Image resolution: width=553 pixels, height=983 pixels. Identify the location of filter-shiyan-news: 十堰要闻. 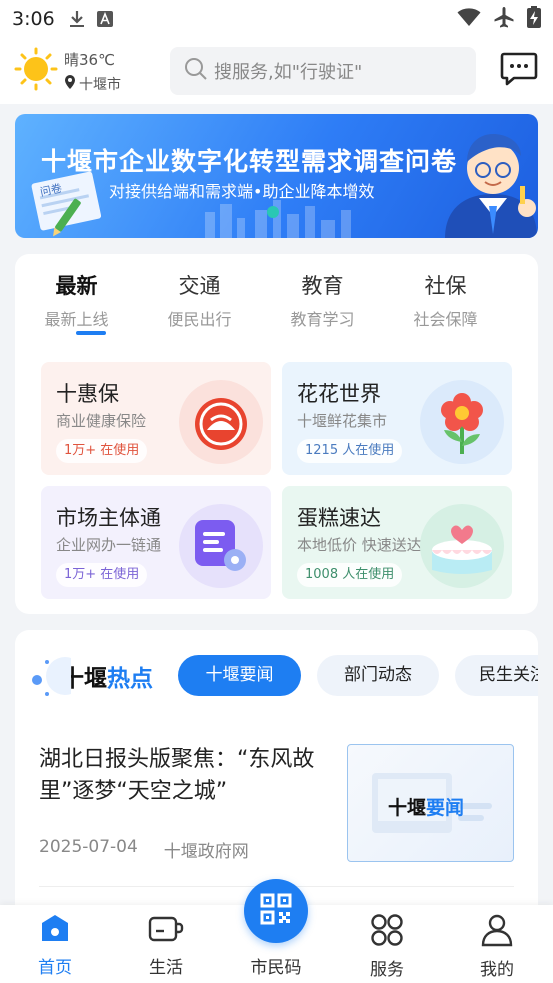
(239, 675).